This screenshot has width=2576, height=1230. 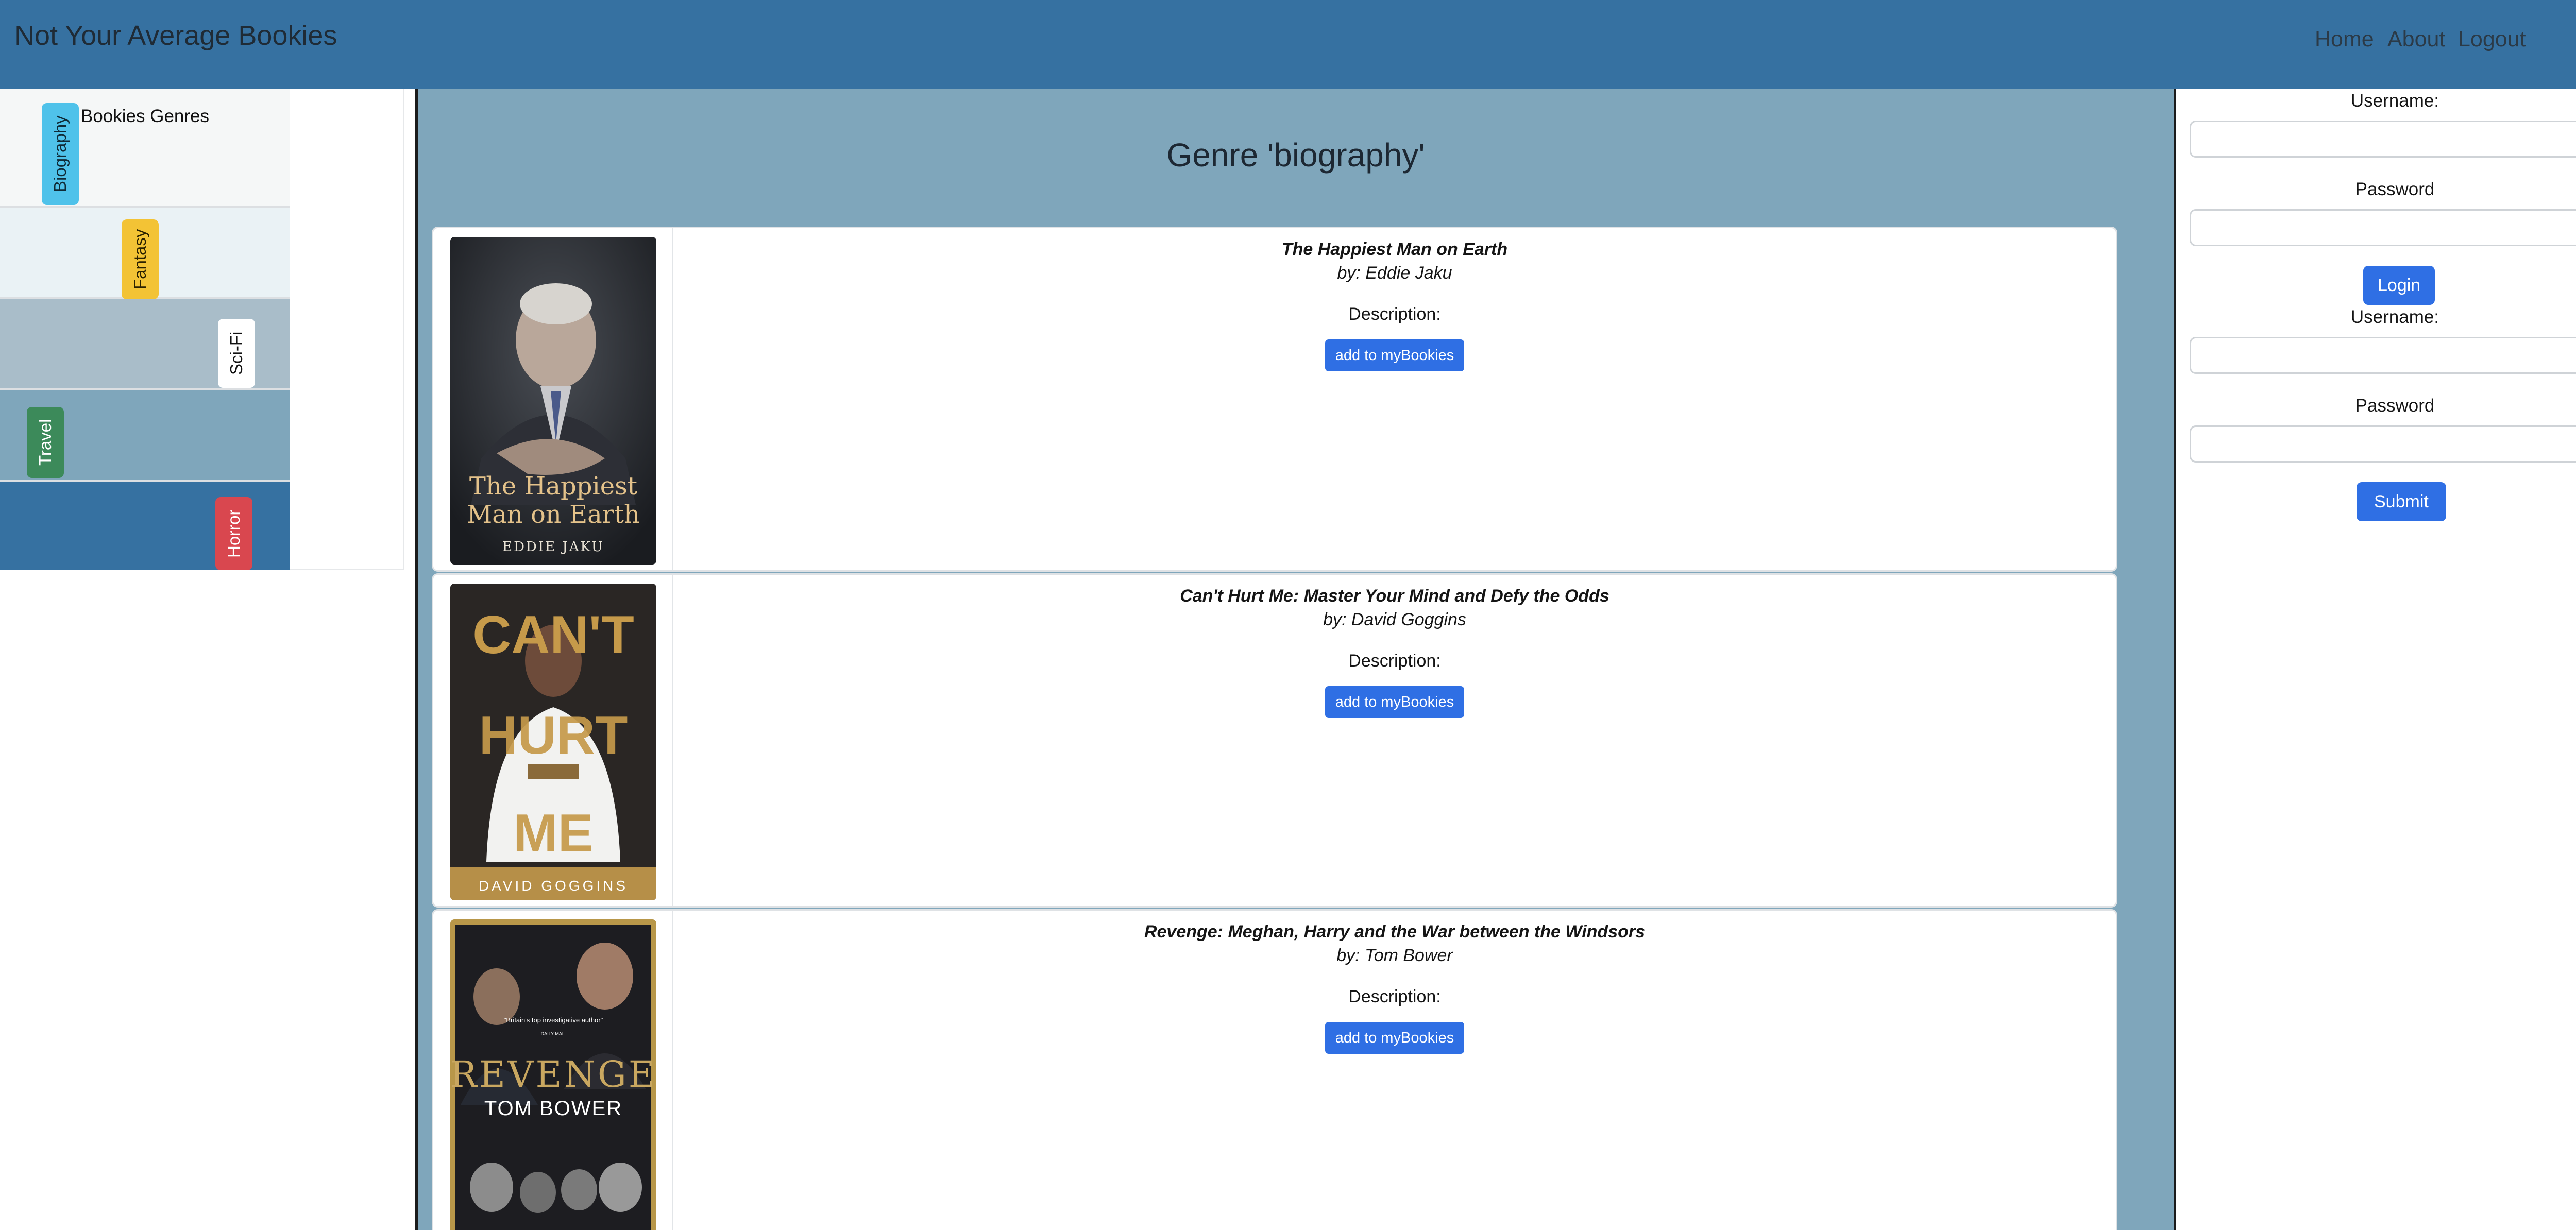 I want to click on brand-title: Not Your Average Bookies, so click(x=175, y=36).